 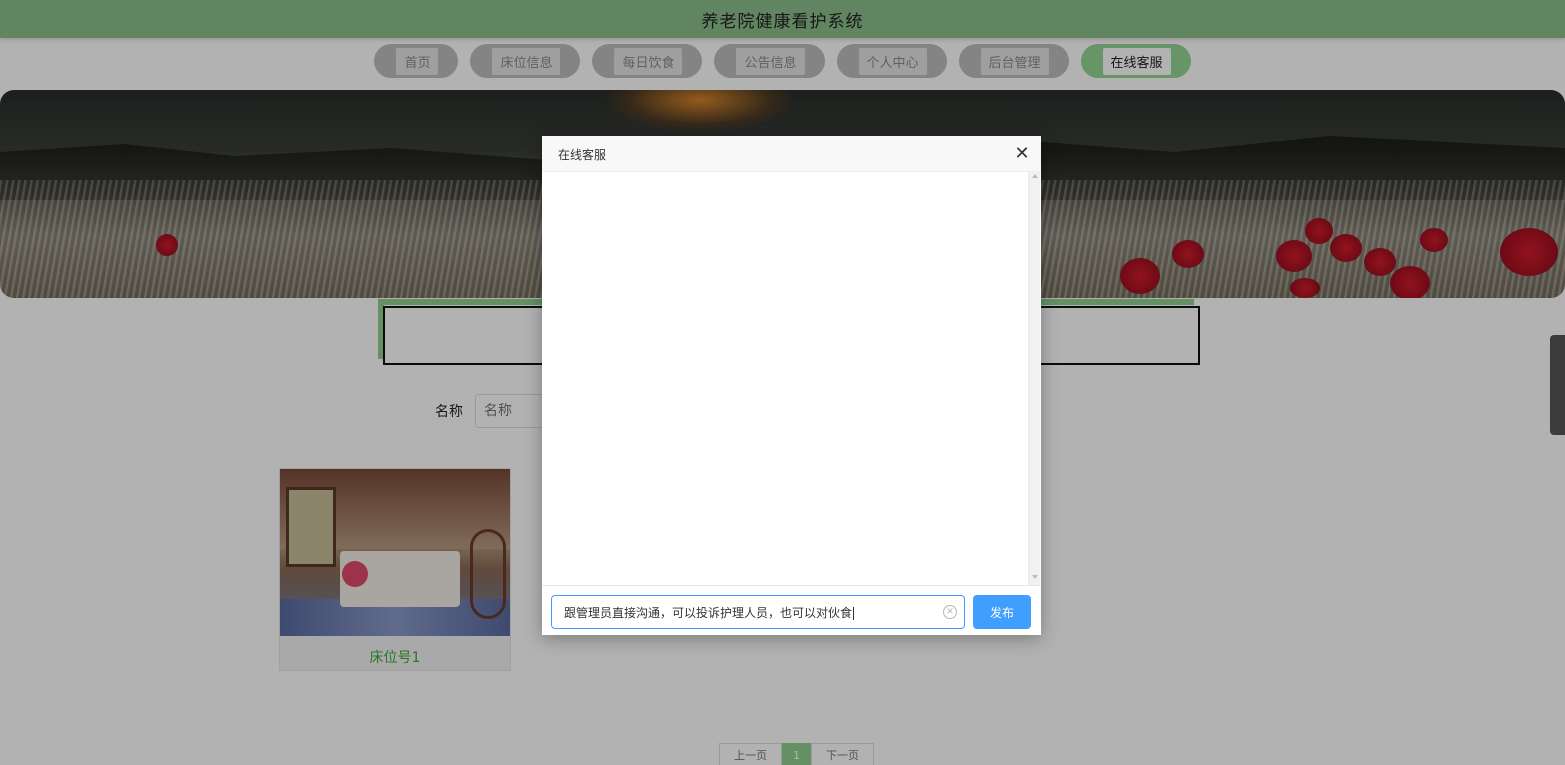 I want to click on close-icon: ✕, so click(x=1022, y=154).